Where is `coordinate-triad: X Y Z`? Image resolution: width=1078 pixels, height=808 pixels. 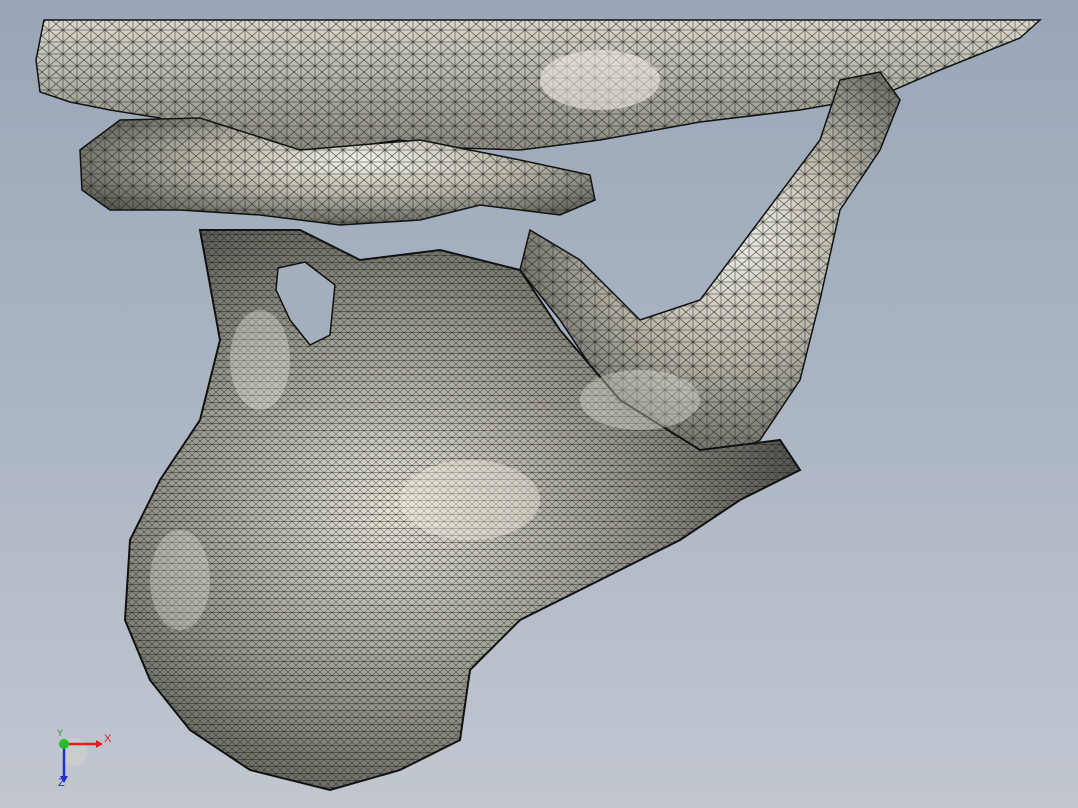
coordinate-triad: X Y Z is located at coordinates (80, 760).